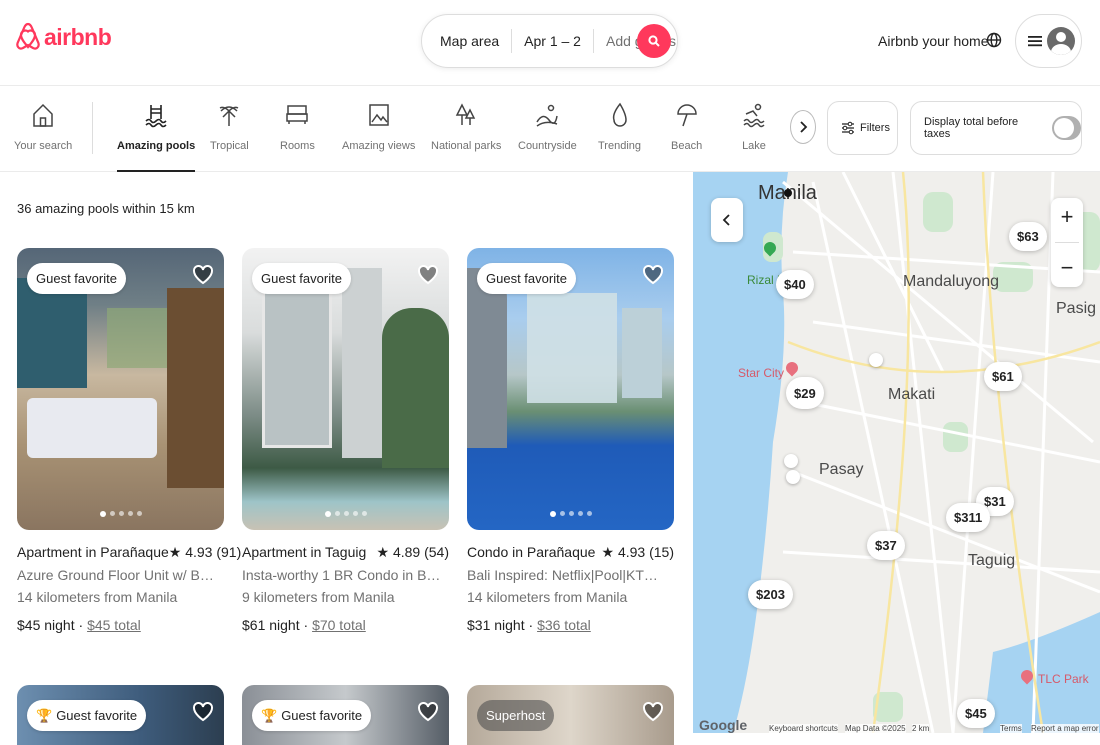  I want to click on map-label-mandaluyong: Mandaluyong, so click(951, 281).